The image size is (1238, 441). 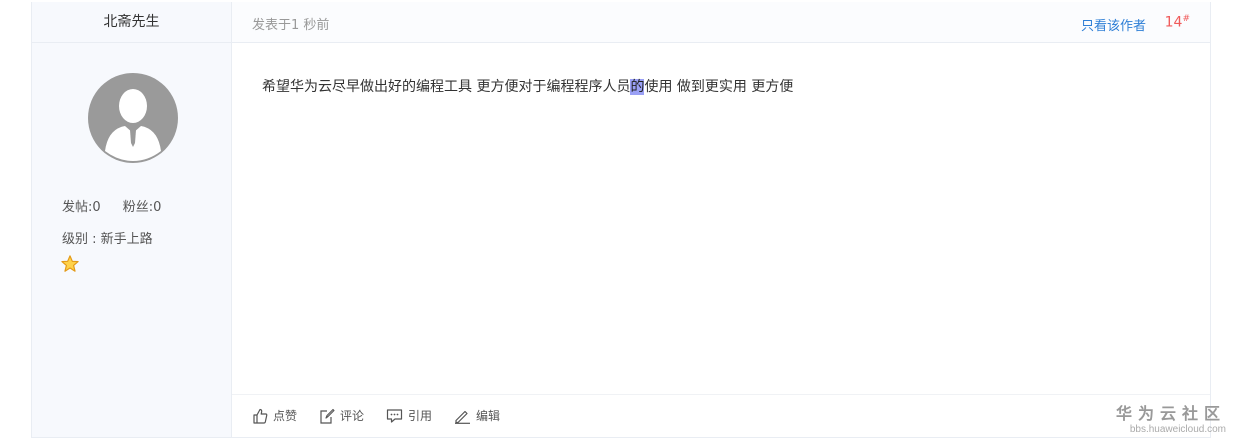 What do you see at coordinates (291, 25) in the screenshot?
I see `post-time: 发表于1 秒前` at bounding box center [291, 25].